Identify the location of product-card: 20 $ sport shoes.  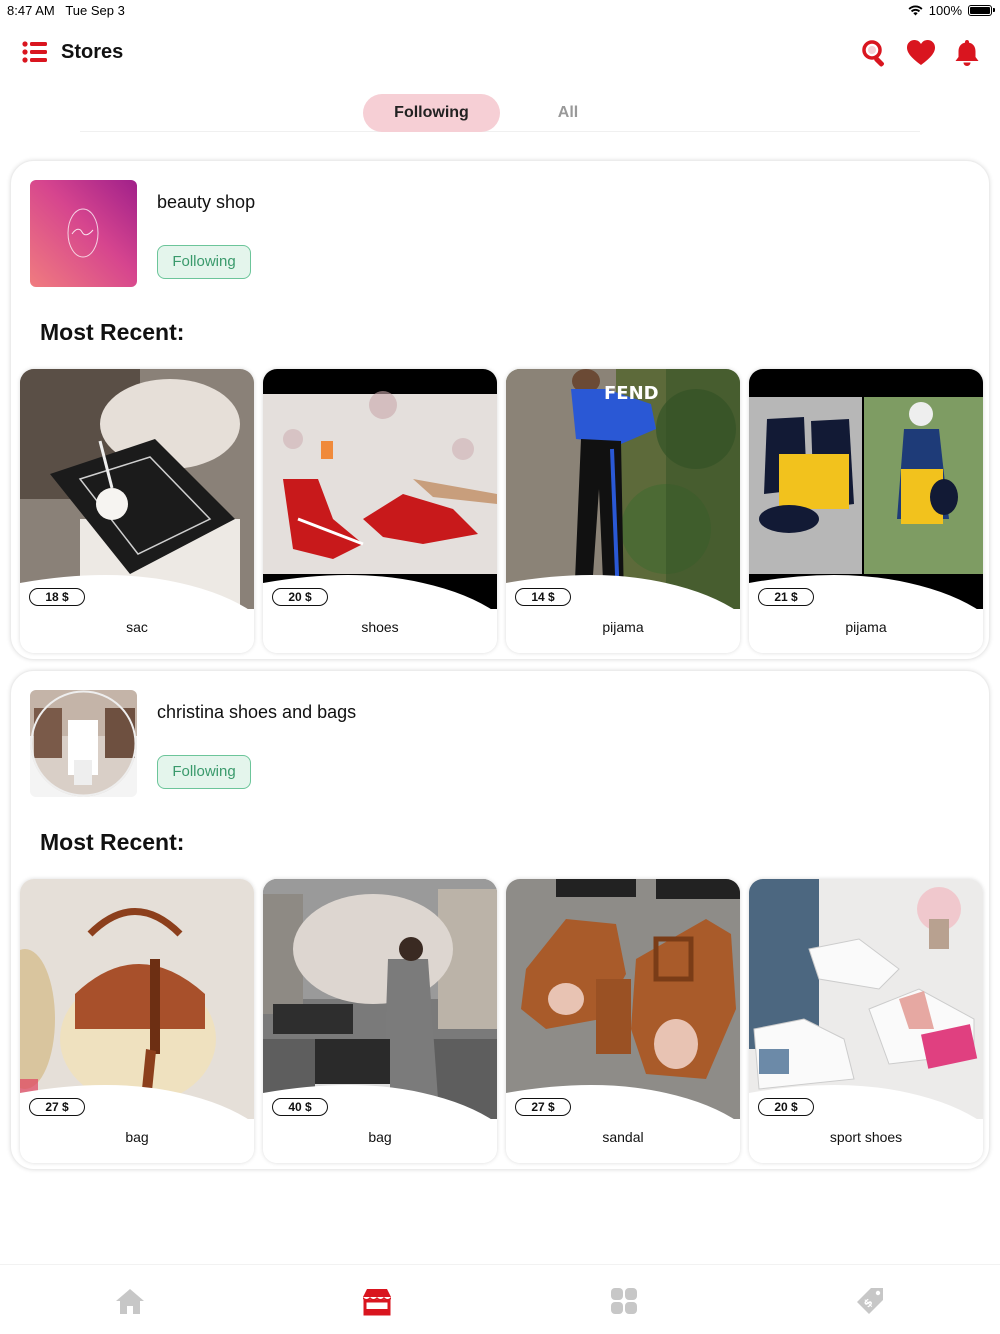
(866, 1021).